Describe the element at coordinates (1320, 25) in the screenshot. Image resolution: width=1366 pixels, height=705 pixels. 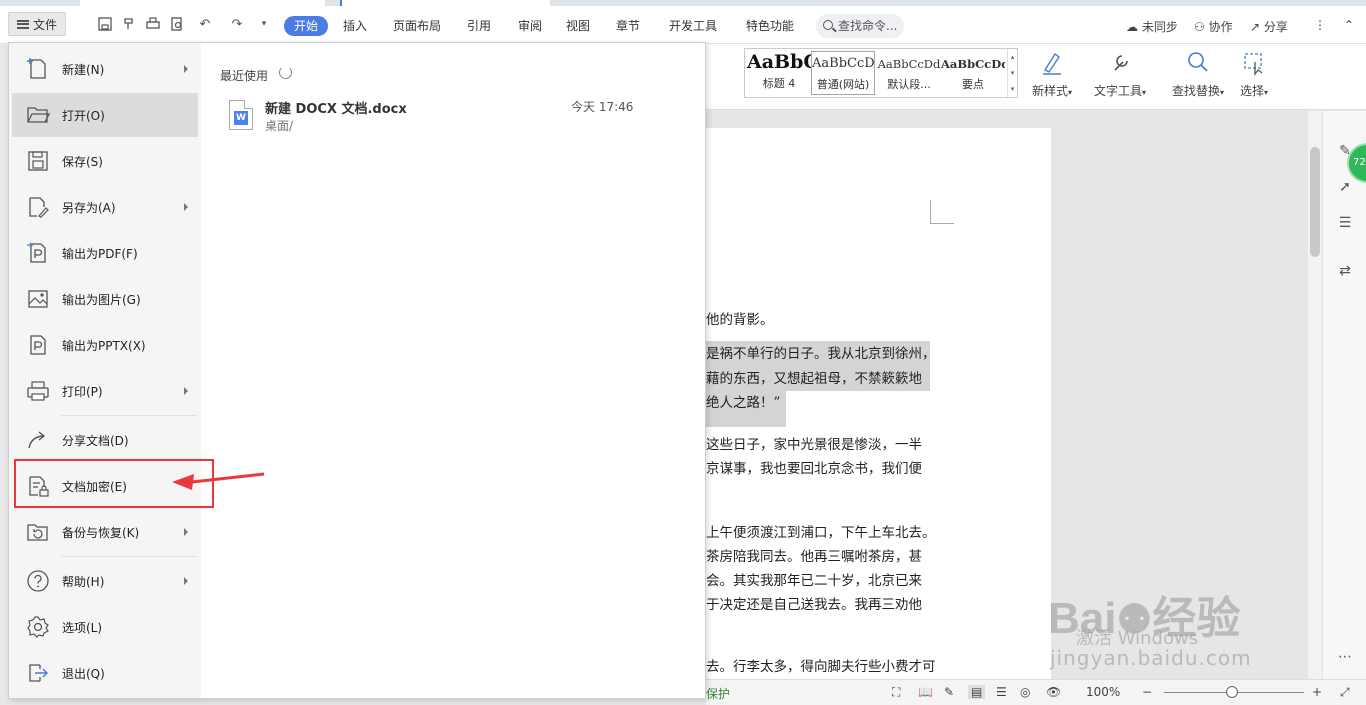
I see `more-options-icon: ⋮` at that location.